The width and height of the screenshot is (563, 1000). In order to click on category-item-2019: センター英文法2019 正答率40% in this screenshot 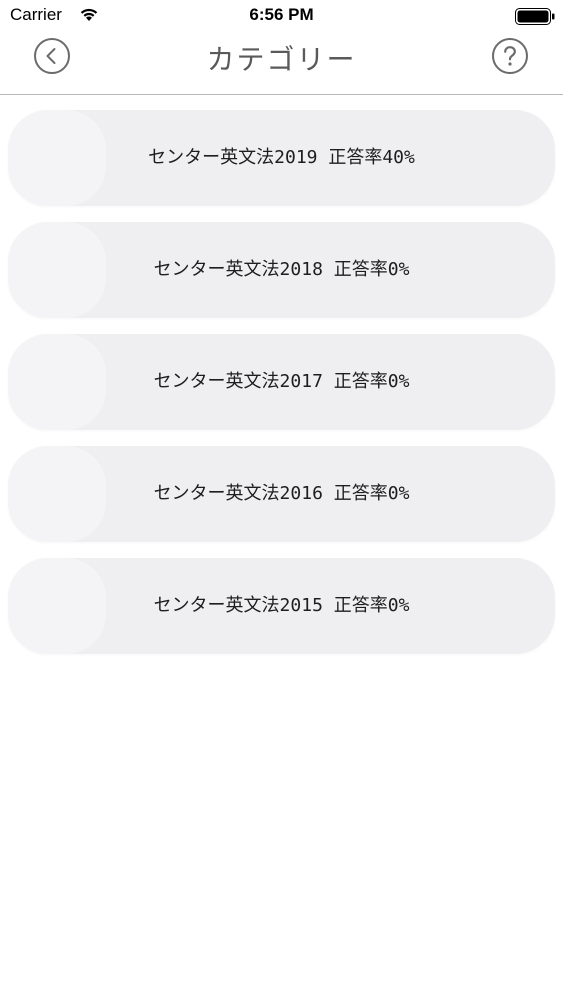, I will do `click(281, 158)`.